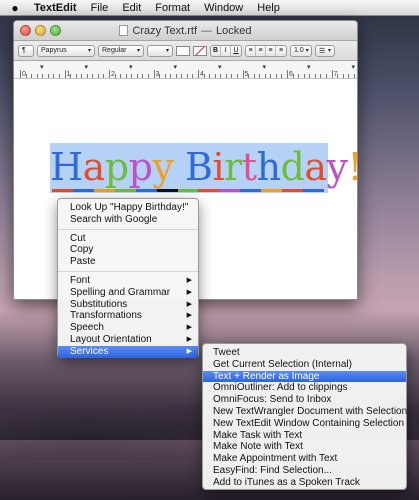 The image size is (419, 500). What do you see at coordinates (189, 292) in the screenshot?
I see `submenu-arrow-icon: ▶` at bounding box center [189, 292].